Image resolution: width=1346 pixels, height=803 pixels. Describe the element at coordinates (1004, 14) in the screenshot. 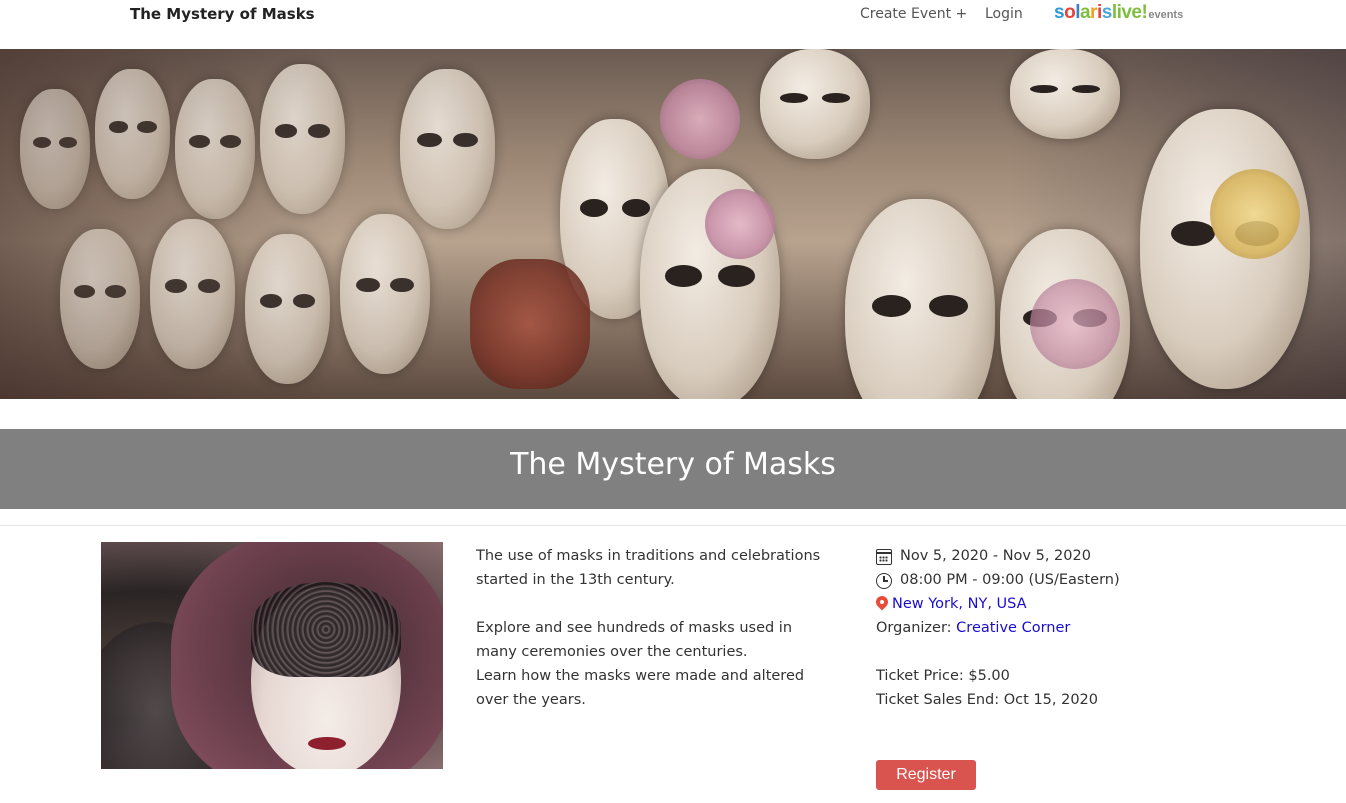

I see `login-link: Login` at that location.